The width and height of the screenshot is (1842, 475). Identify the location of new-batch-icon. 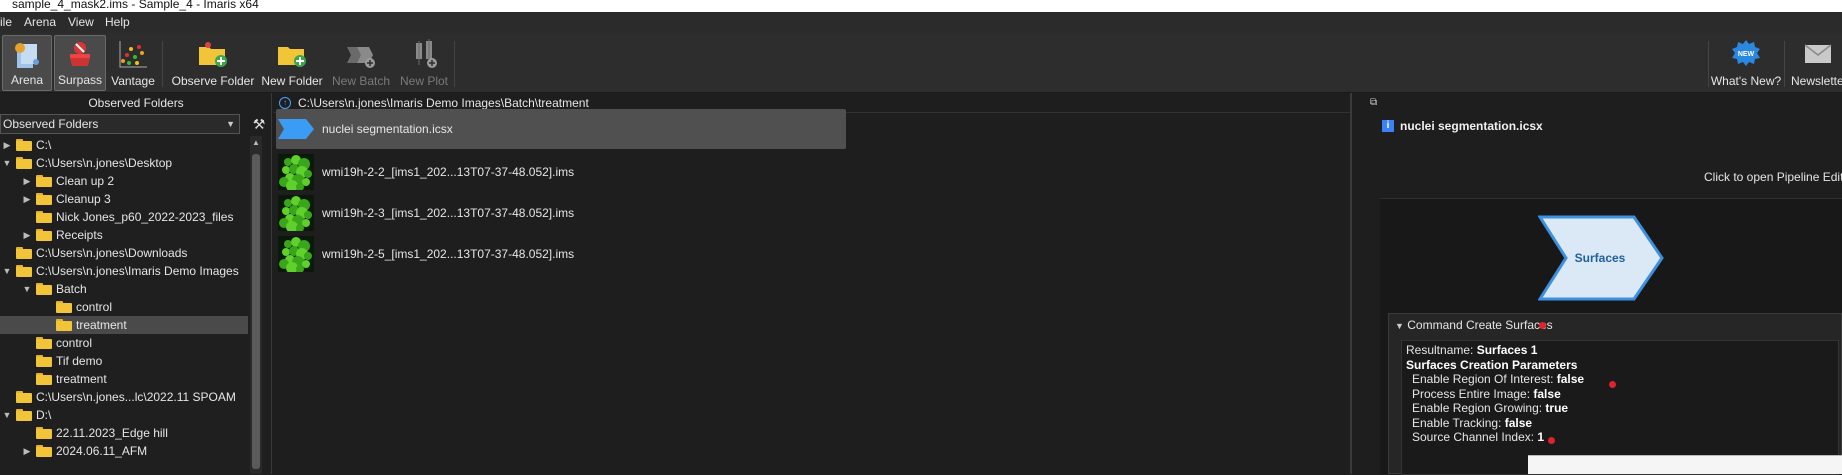
(361, 57).